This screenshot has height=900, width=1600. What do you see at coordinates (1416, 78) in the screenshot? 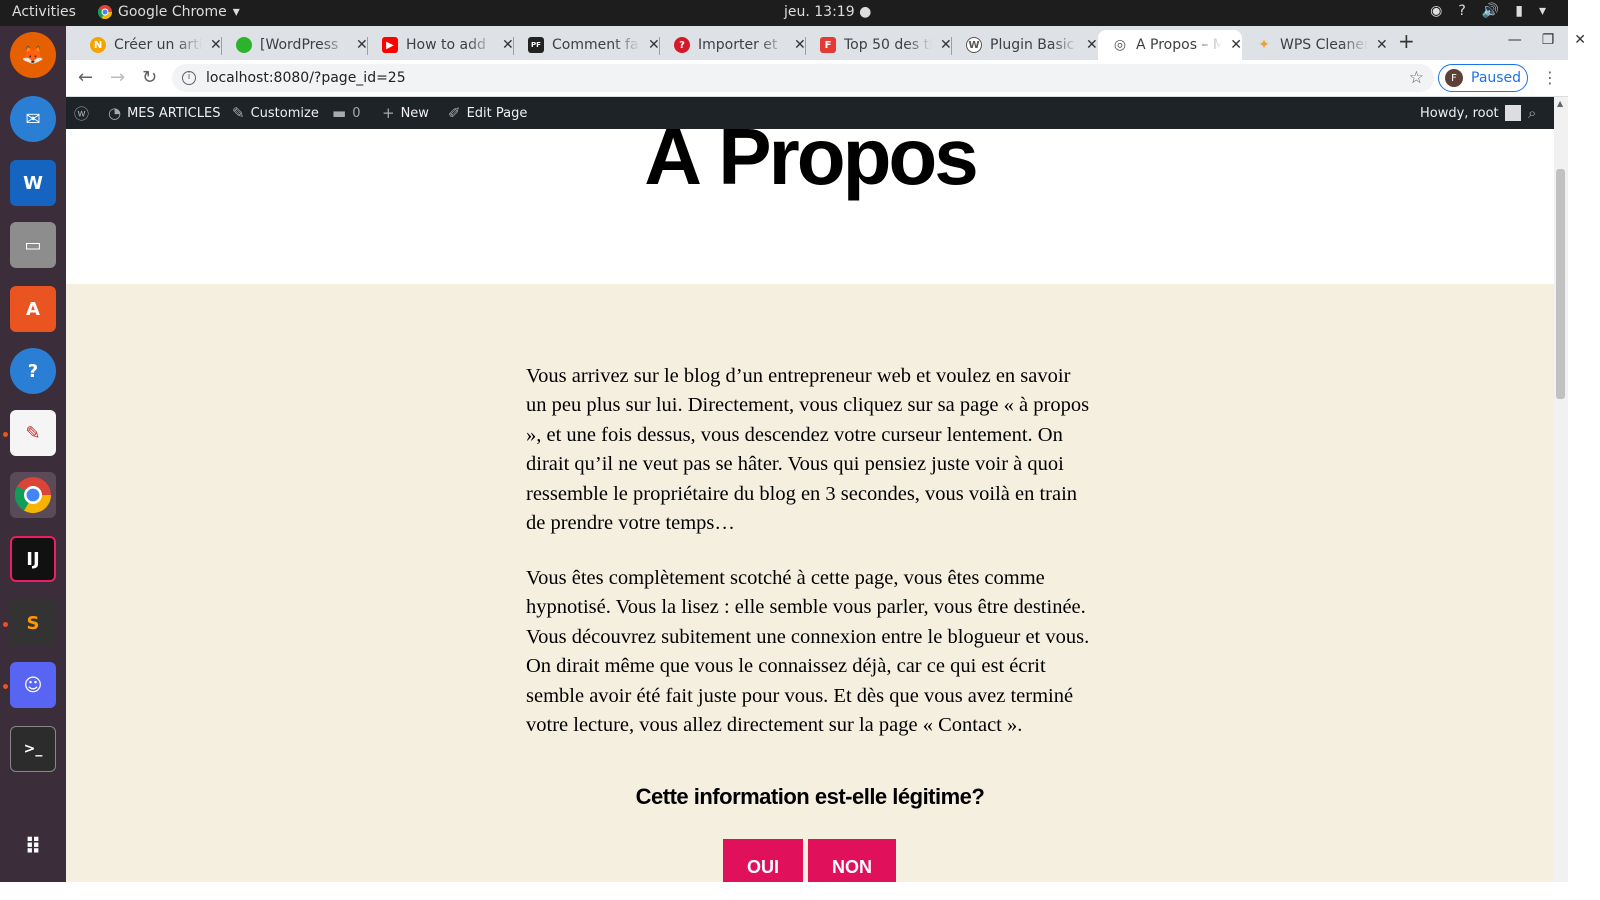
I see `bookmark-star-icon: ☆` at bounding box center [1416, 78].